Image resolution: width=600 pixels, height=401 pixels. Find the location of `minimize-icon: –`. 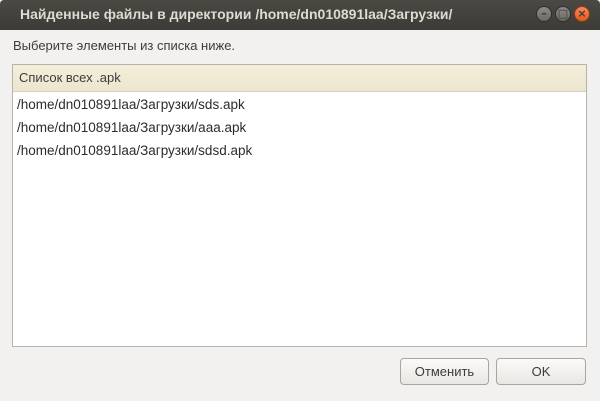

minimize-icon: – is located at coordinates (544, 14).